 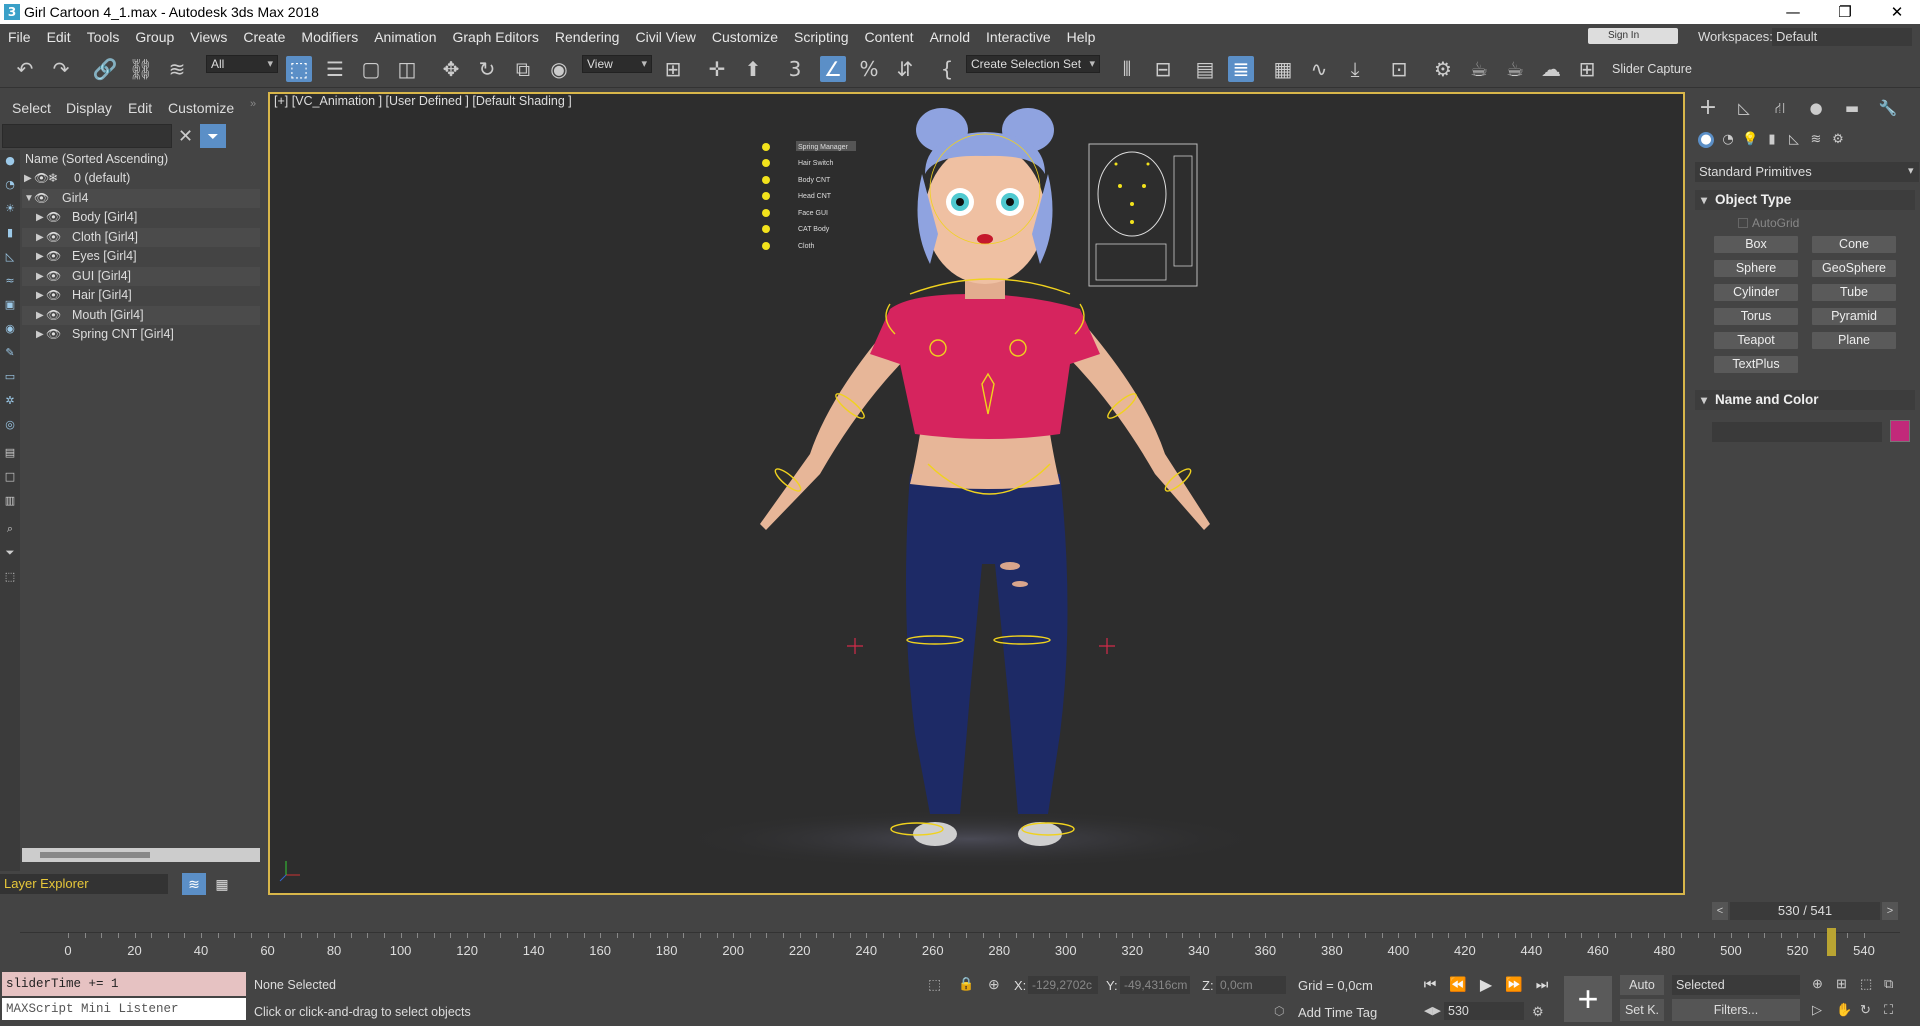 What do you see at coordinates (1854, 292) in the screenshot?
I see `tube-button: Tube` at bounding box center [1854, 292].